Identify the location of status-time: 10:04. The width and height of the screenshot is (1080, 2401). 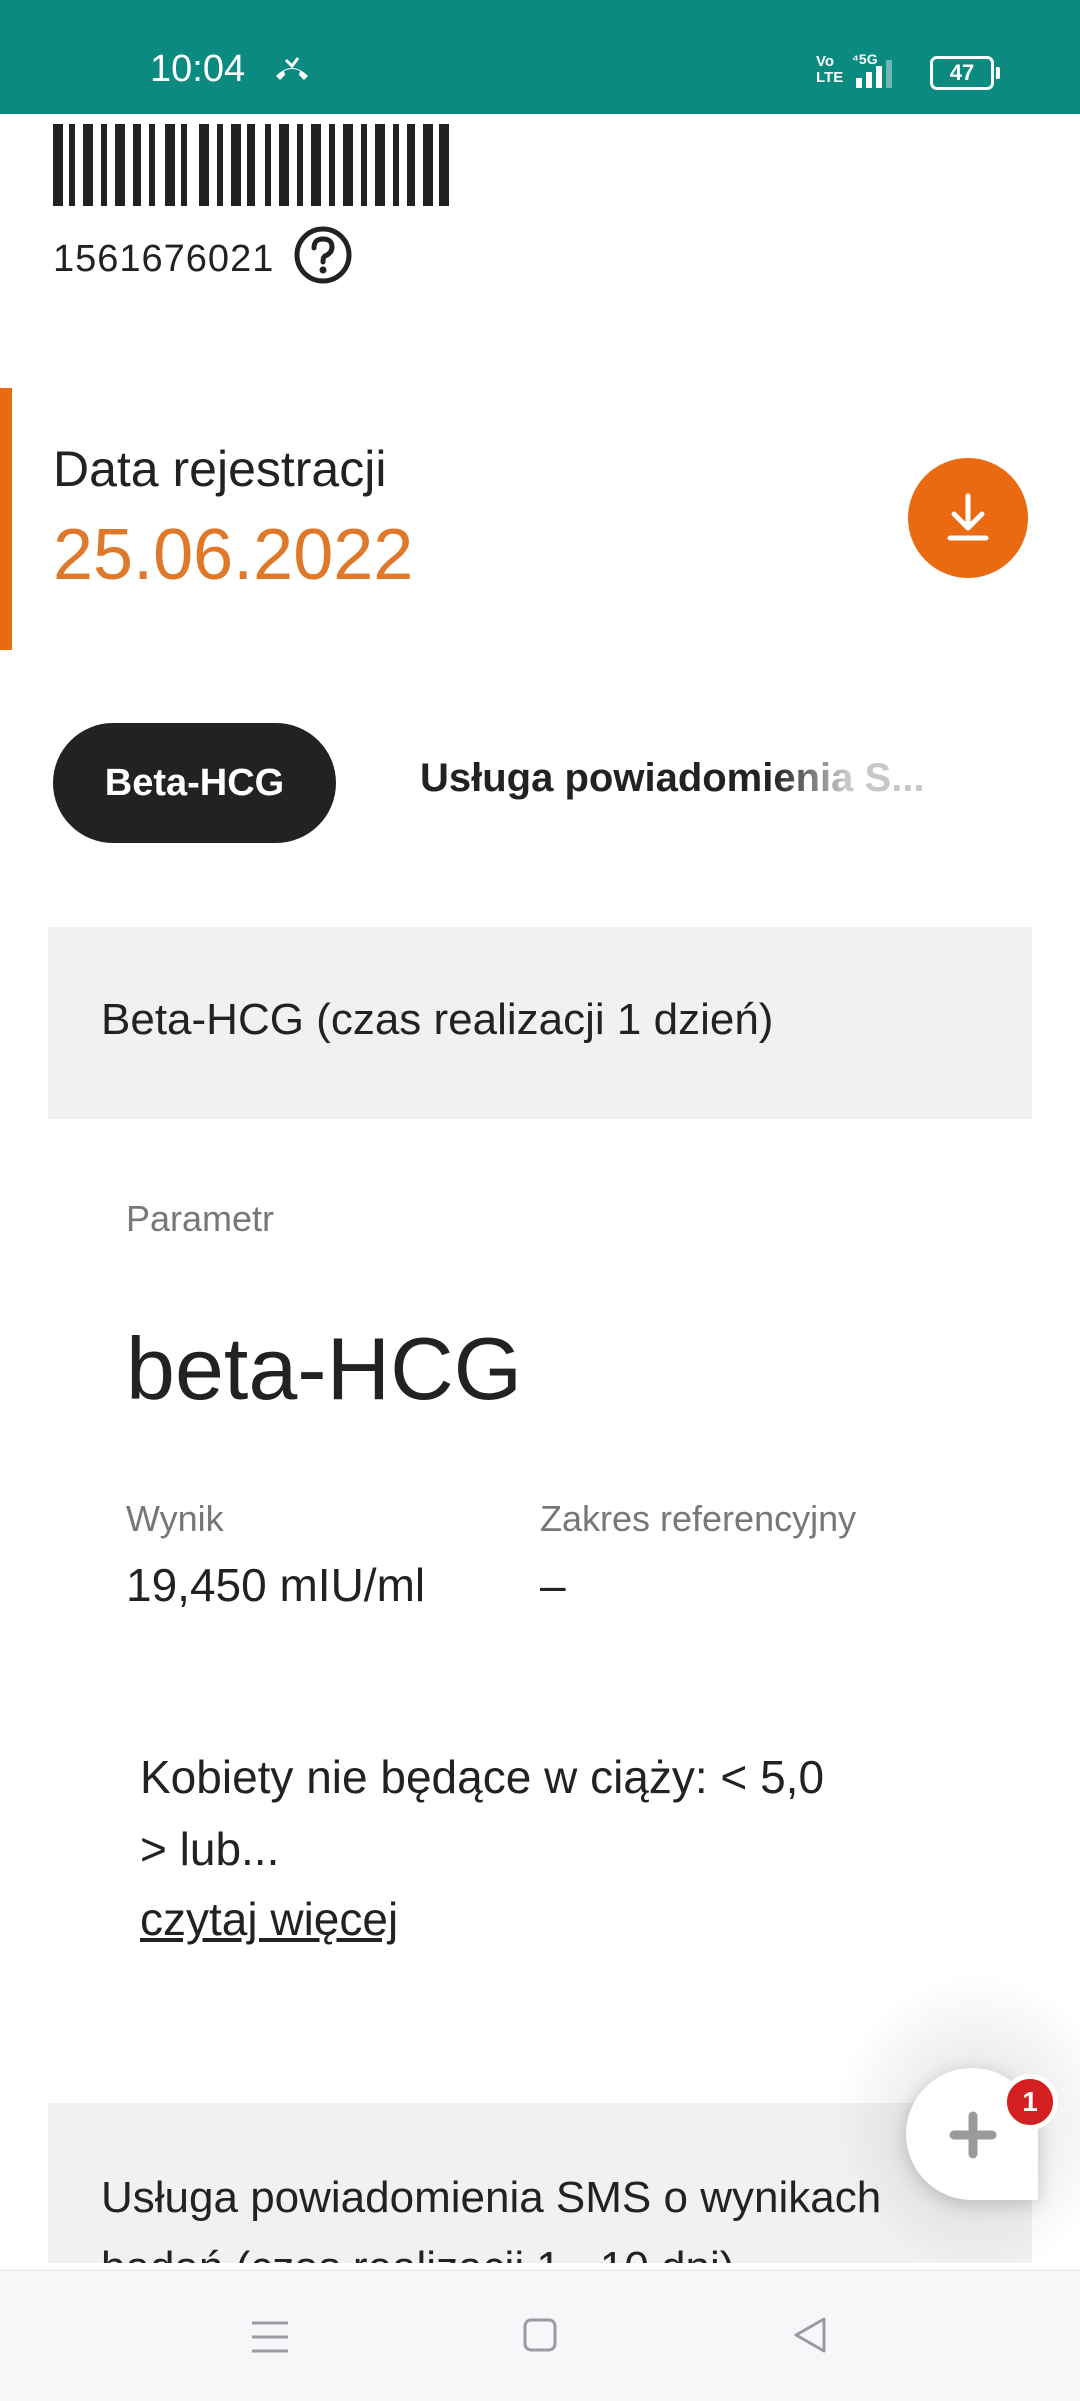
(198, 69).